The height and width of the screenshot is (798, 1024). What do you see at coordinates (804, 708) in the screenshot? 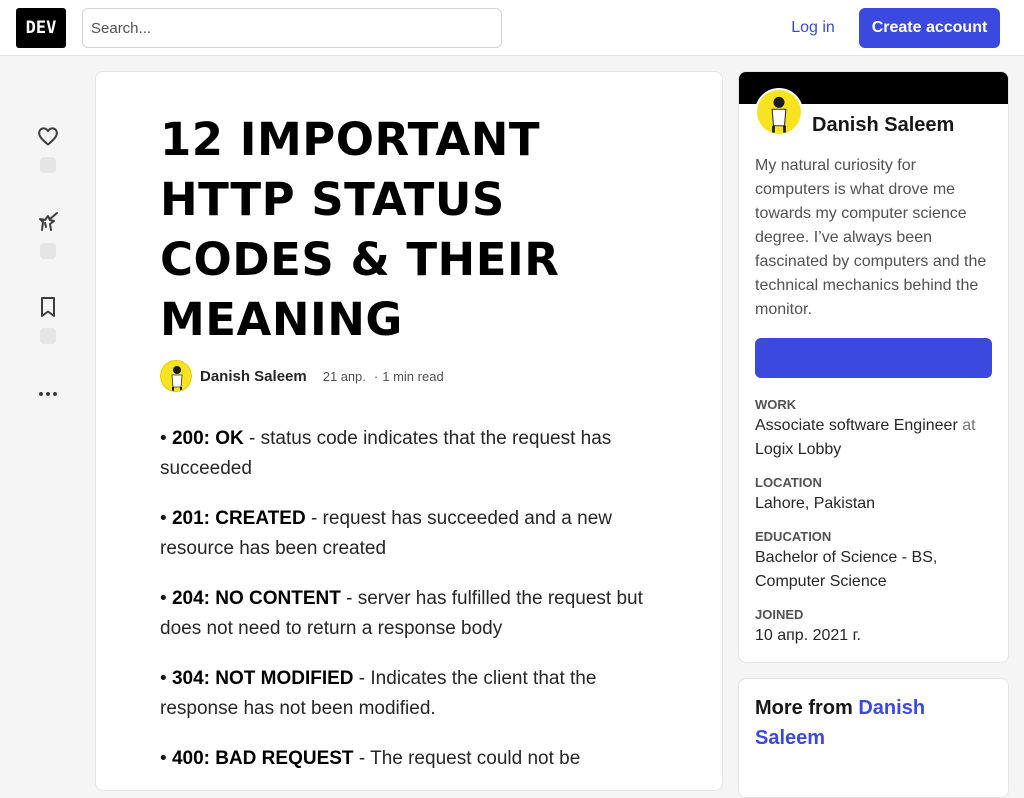
I see `more-from-prefix: More from` at bounding box center [804, 708].